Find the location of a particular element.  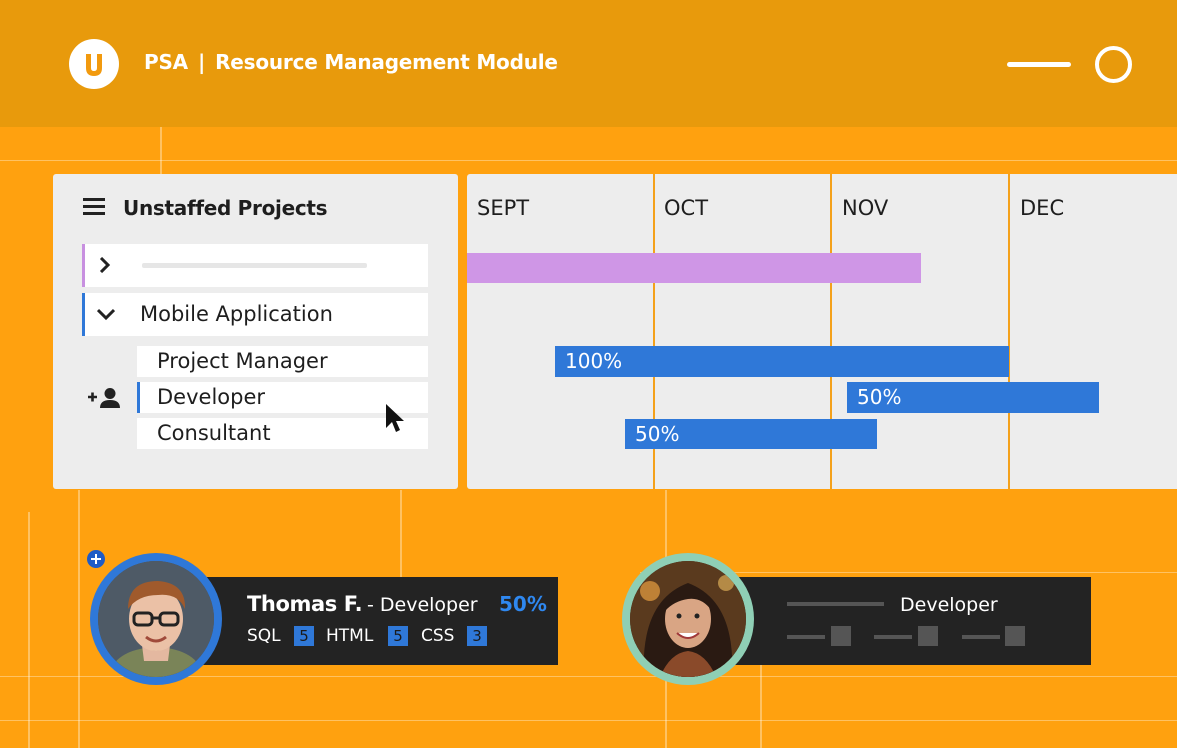

avatar-thomas is located at coordinates (156, 619).